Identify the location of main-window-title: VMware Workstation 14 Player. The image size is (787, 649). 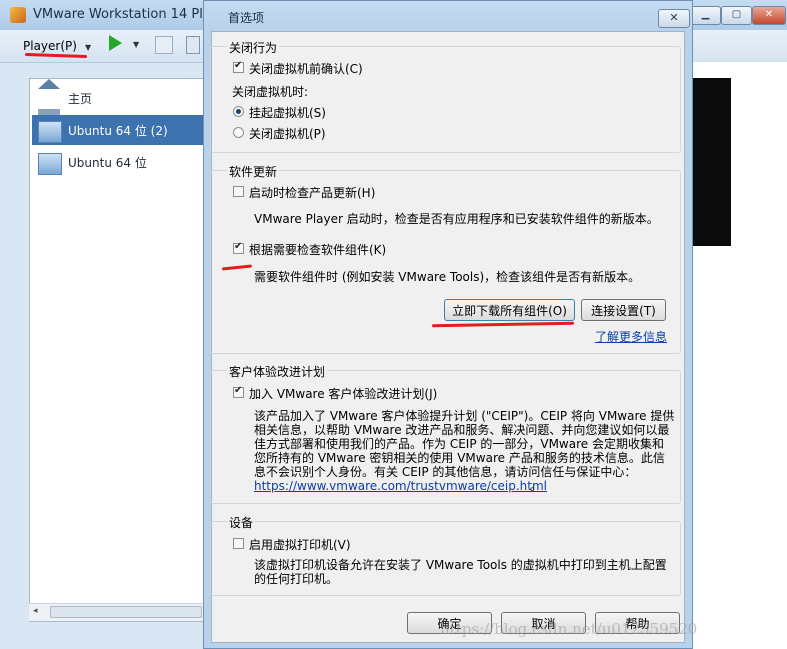
(118, 14).